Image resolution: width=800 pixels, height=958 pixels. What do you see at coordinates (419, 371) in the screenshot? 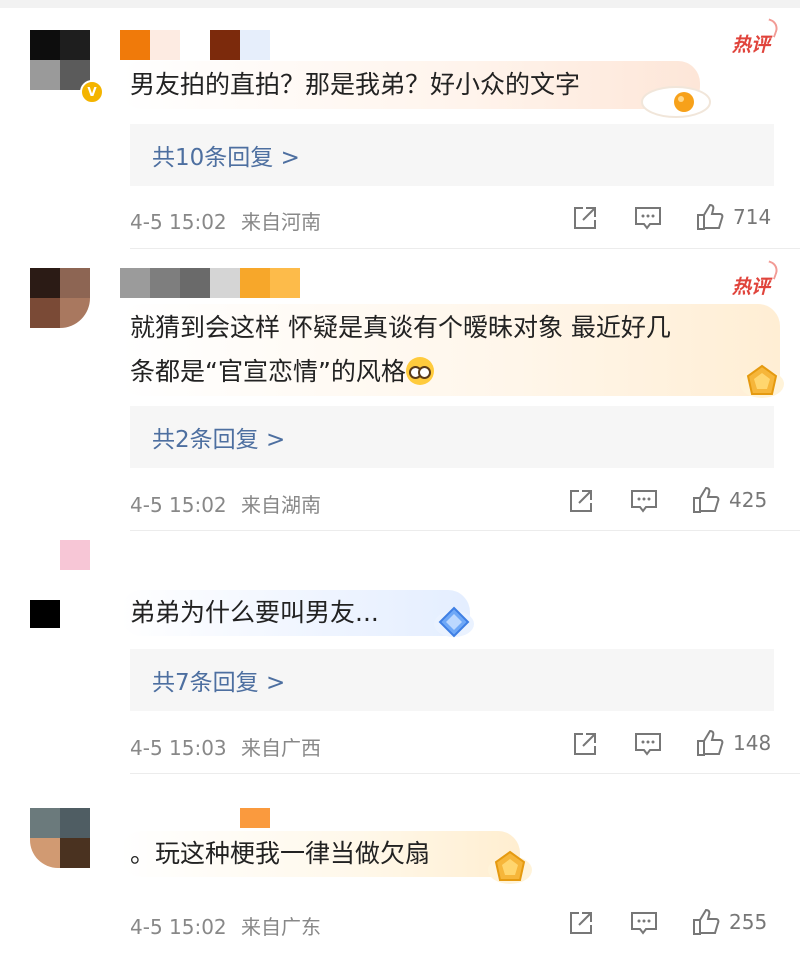
I see `nerd-face-emoji-icon` at bounding box center [419, 371].